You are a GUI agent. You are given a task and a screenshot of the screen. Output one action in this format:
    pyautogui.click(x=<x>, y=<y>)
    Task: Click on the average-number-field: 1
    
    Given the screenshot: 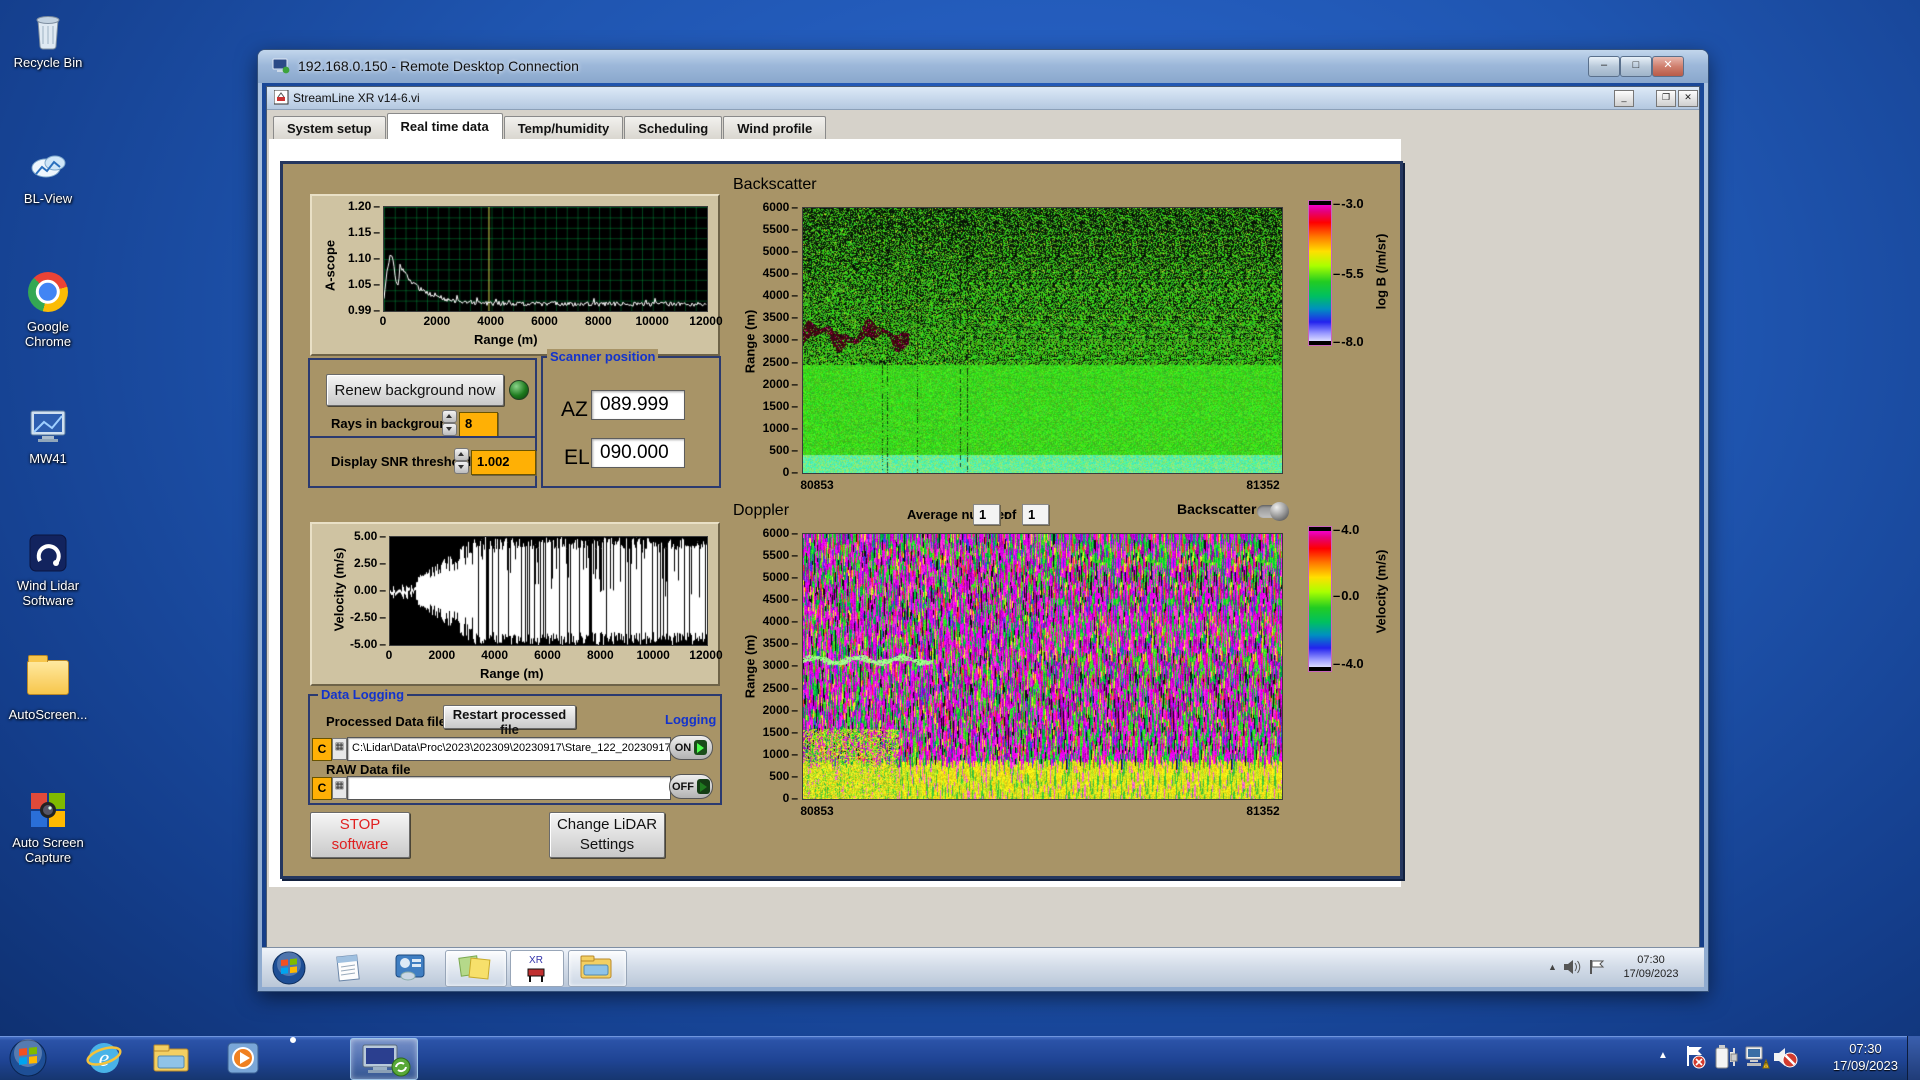 What is the action you would take?
    pyautogui.click(x=986, y=514)
    